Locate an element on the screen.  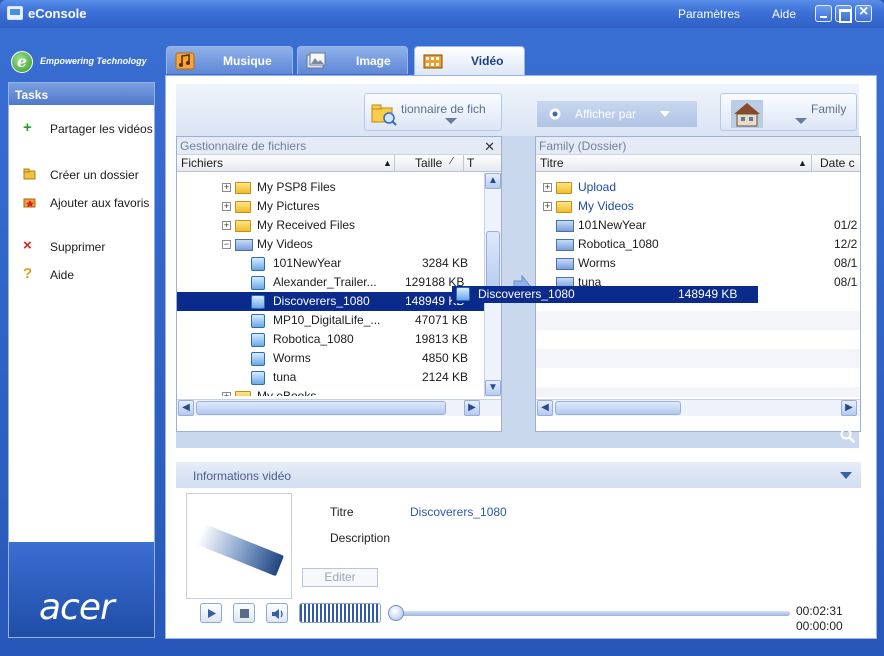
task-help: ? Aide is located at coordinates (82, 275).